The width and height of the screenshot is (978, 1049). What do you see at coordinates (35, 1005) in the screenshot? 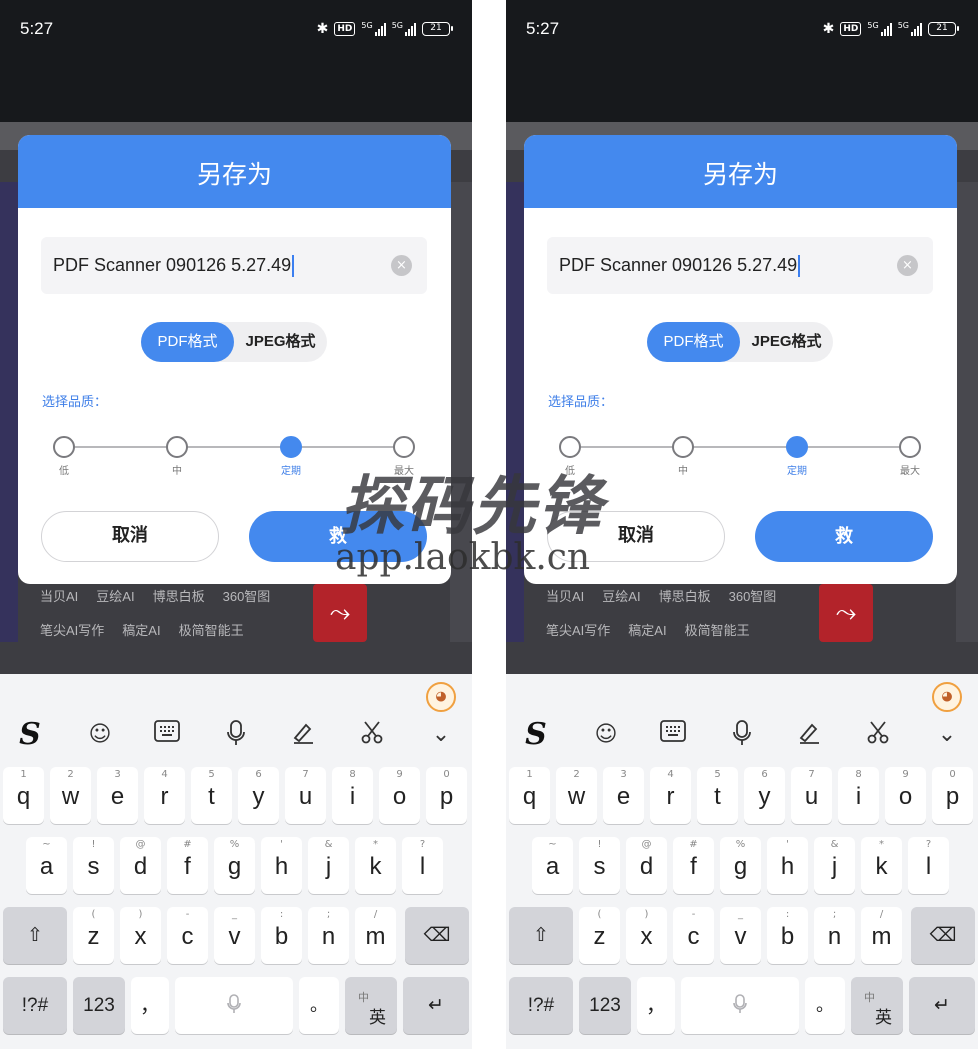
I see `symbols-key: !?#` at bounding box center [35, 1005].